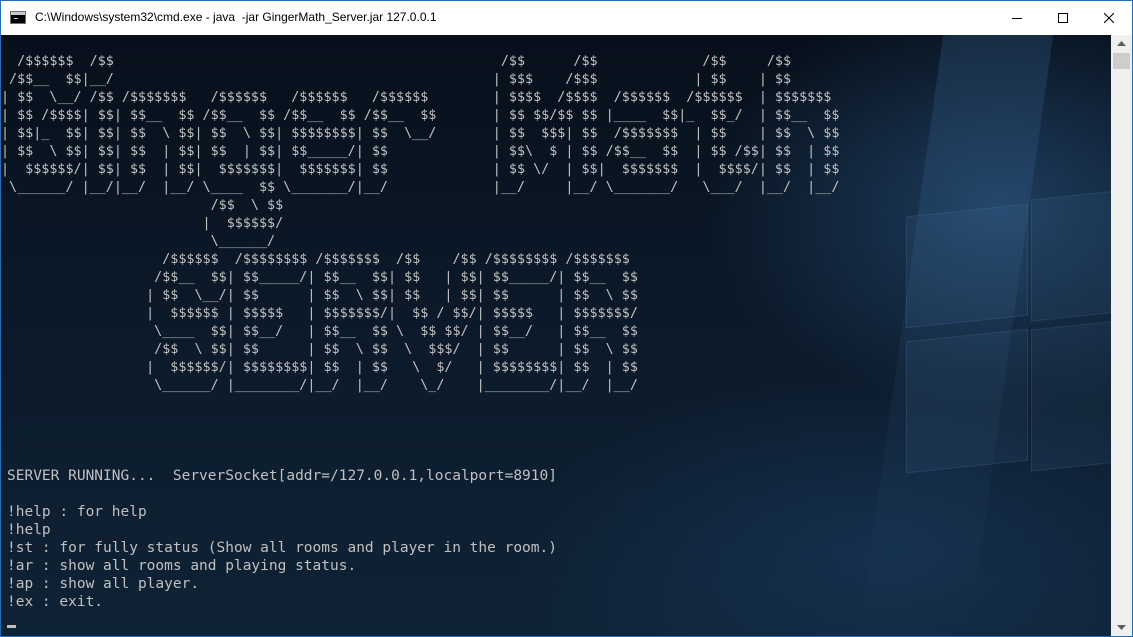 Image resolution: width=1133 pixels, height=637 pixels. I want to click on close-icon, so click(1109, 18).